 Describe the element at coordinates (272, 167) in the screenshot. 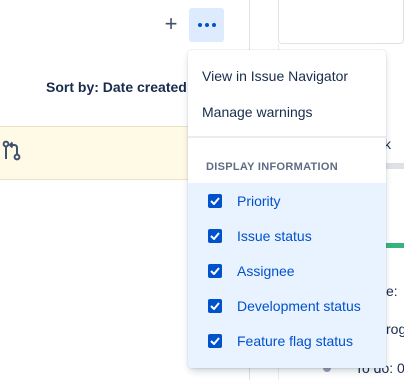

I see `section-heading-display-information: DISPLAY INFORMATION` at that location.